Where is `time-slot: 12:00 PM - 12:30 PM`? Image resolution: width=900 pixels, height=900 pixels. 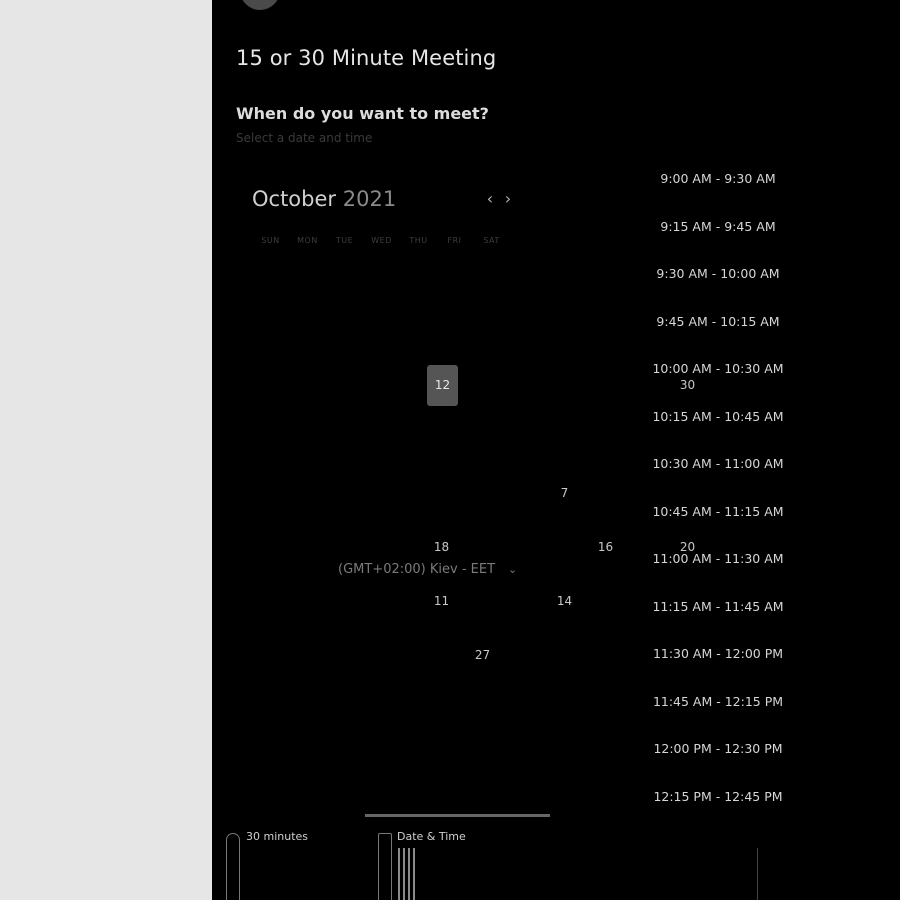 time-slot: 12:00 PM - 12:30 PM is located at coordinates (718, 748).